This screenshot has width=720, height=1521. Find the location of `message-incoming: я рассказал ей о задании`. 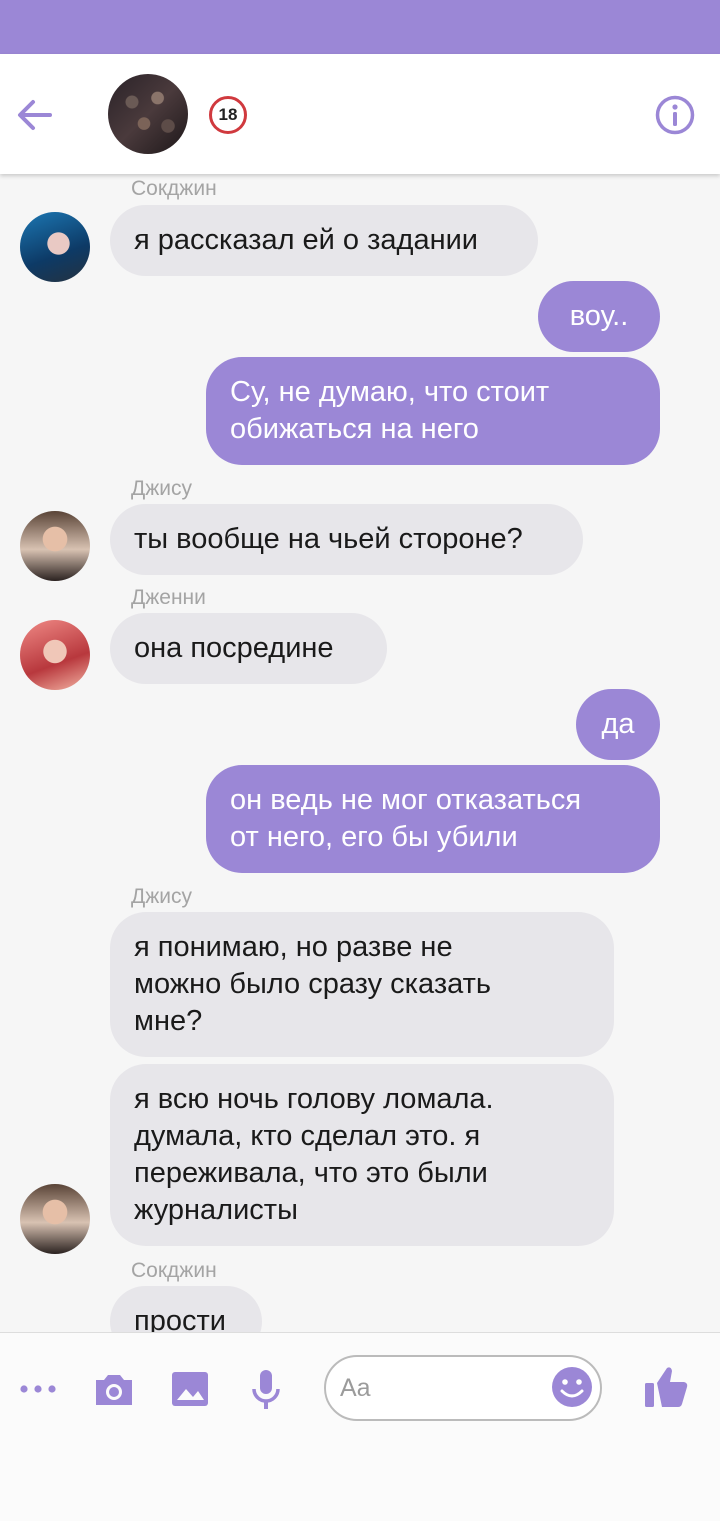

message-incoming: я рассказал ей о задании is located at coordinates (324, 240).